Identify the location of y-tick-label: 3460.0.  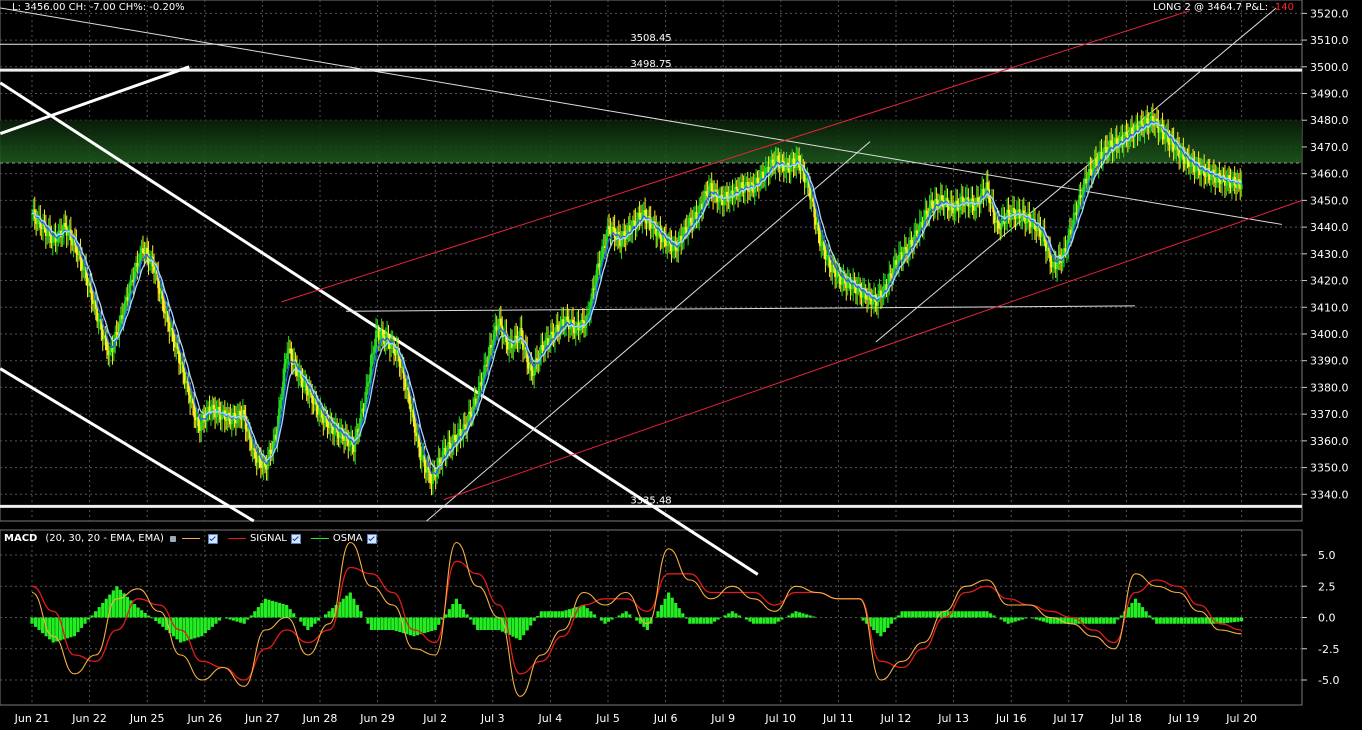
(1329, 174).